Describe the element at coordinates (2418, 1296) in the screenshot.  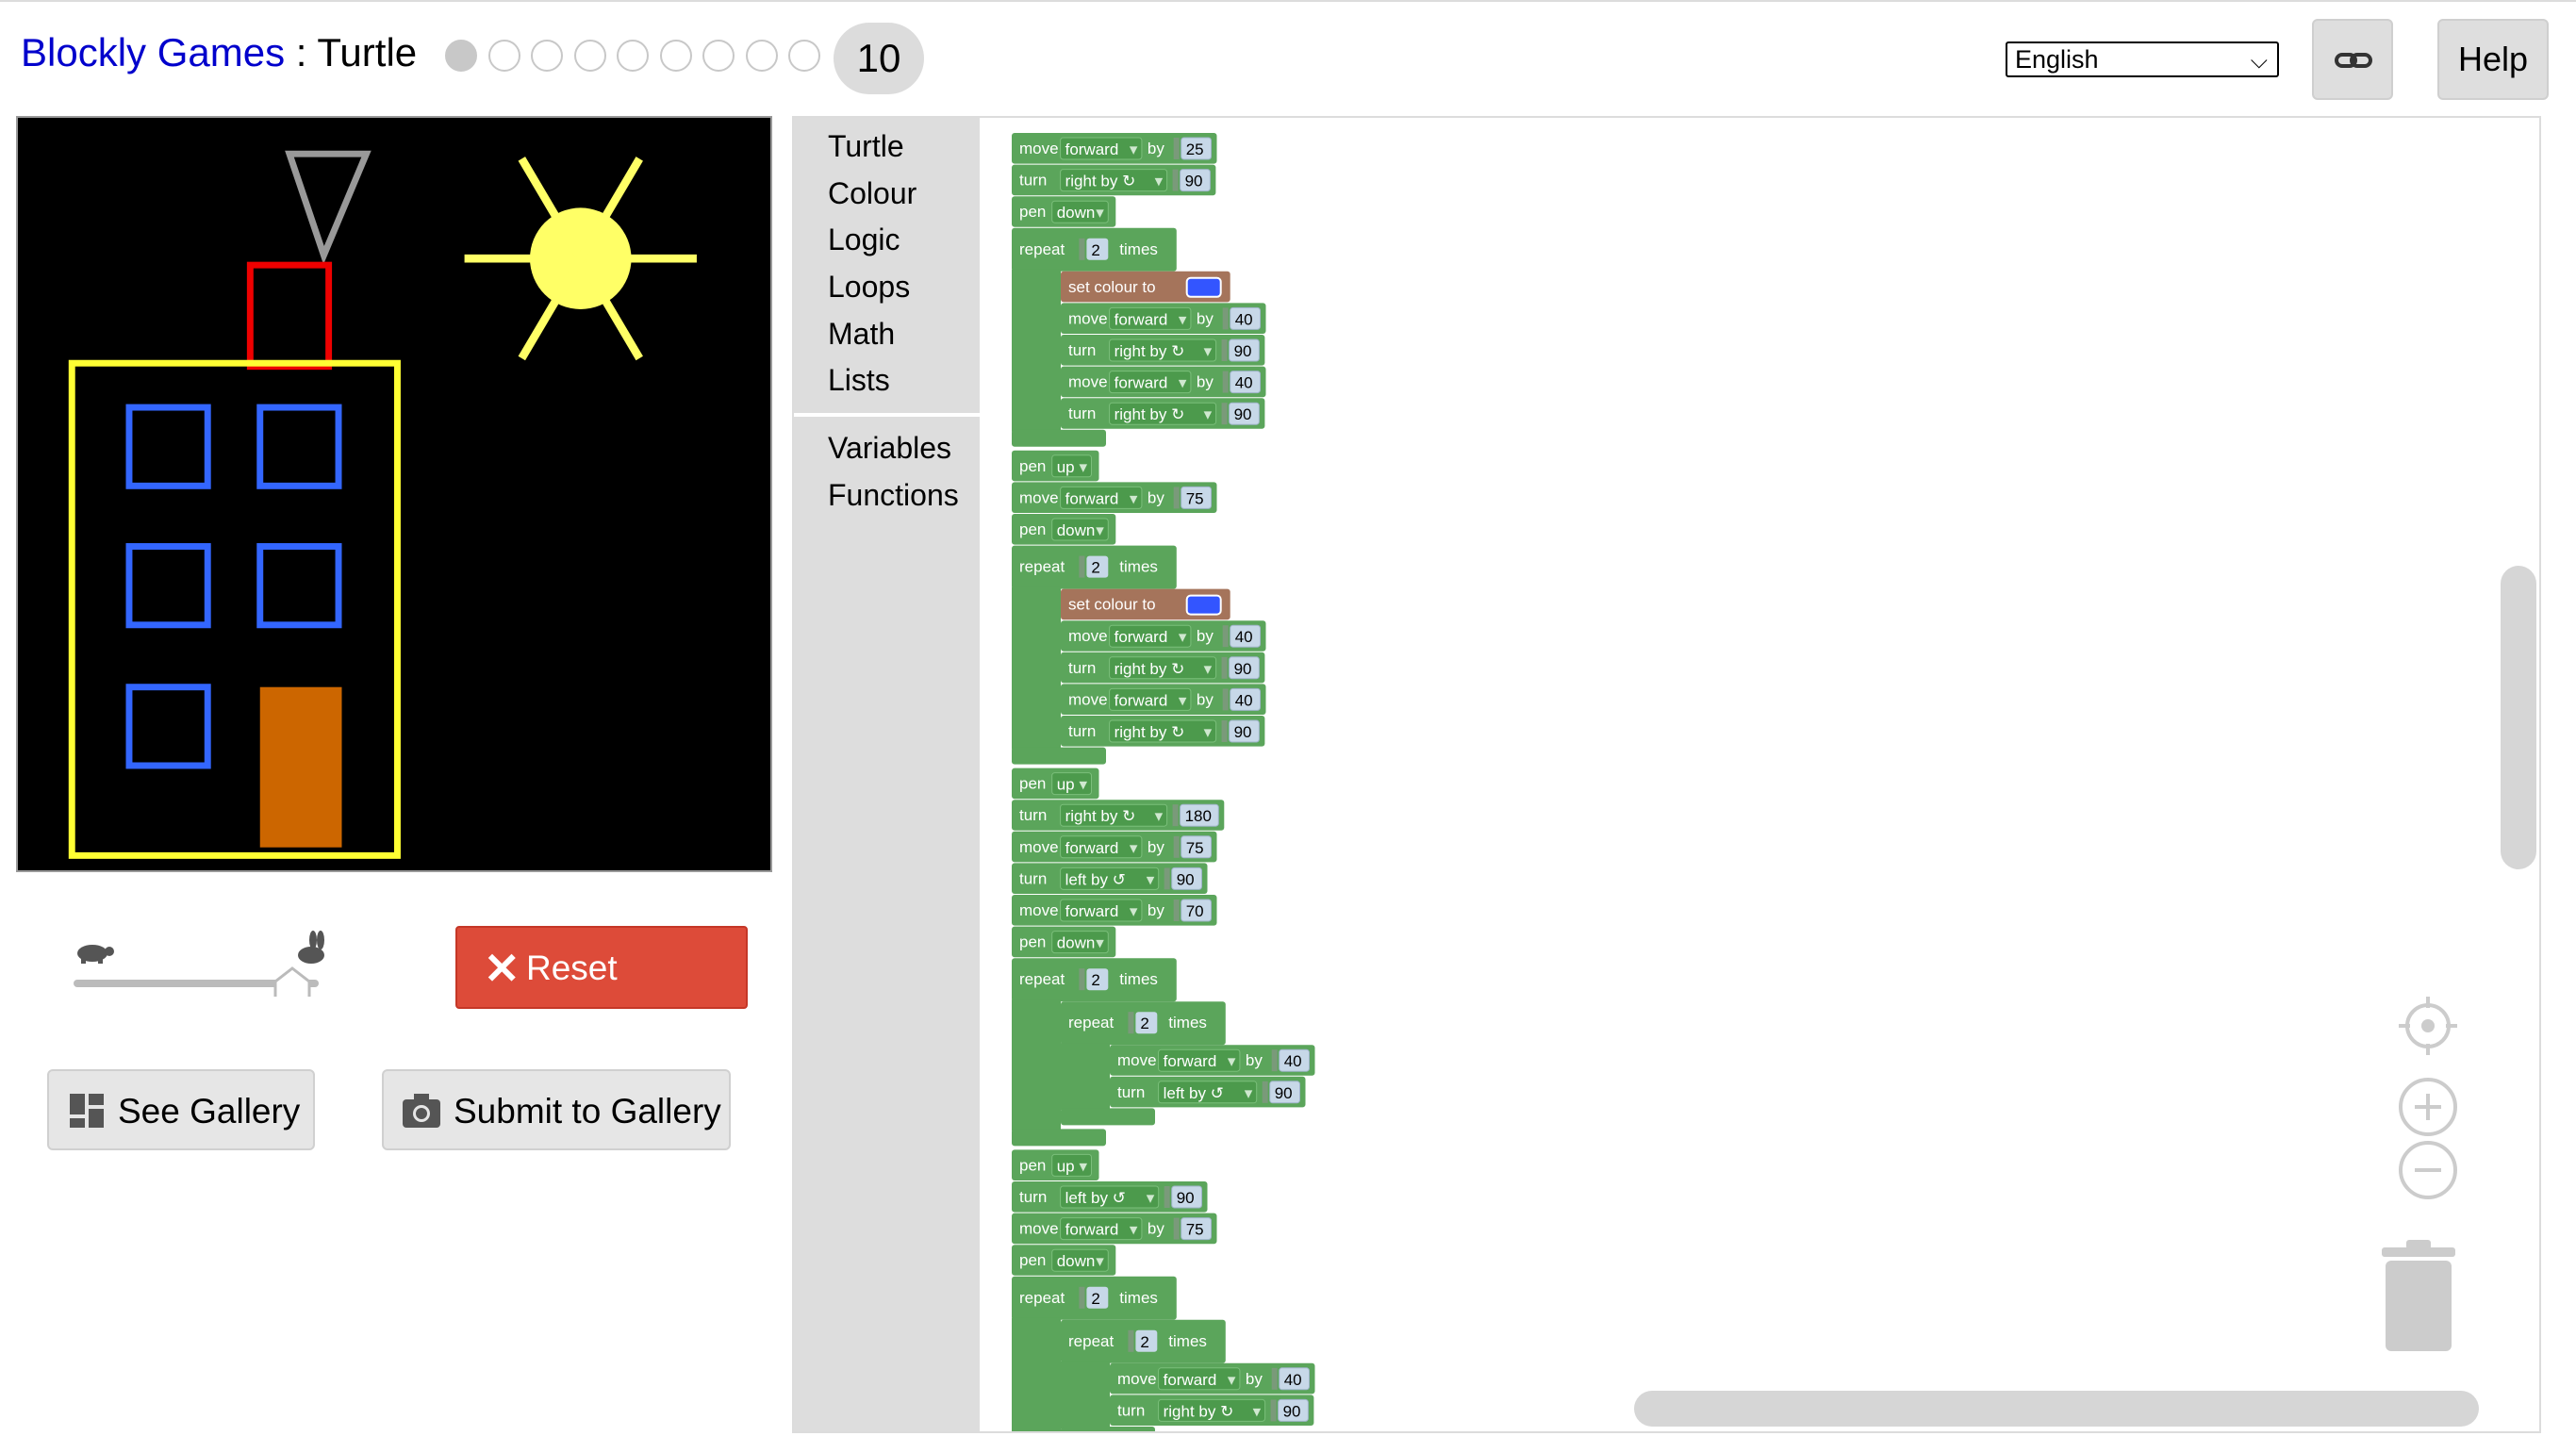
I see `trash-icon` at that location.